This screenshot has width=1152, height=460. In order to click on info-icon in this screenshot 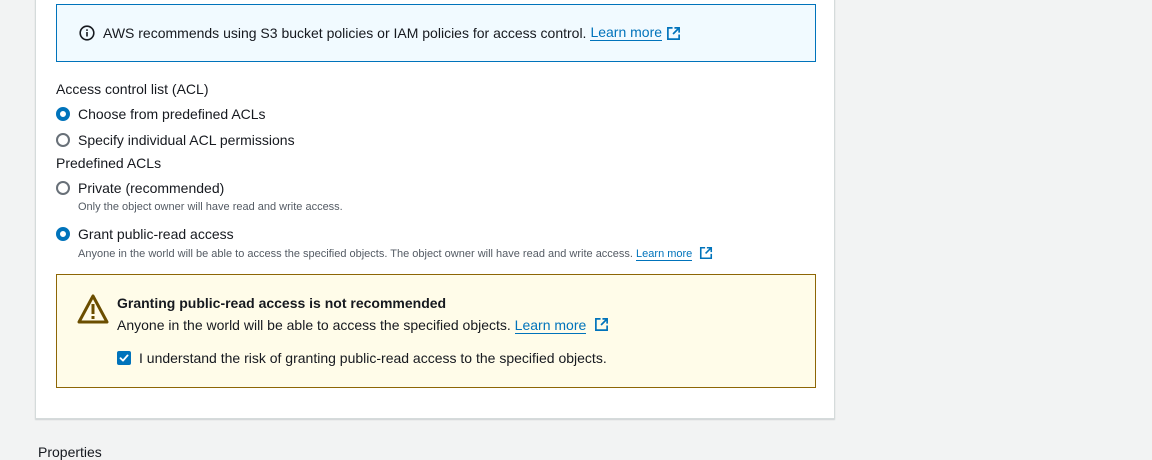, I will do `click(87, 33)`.